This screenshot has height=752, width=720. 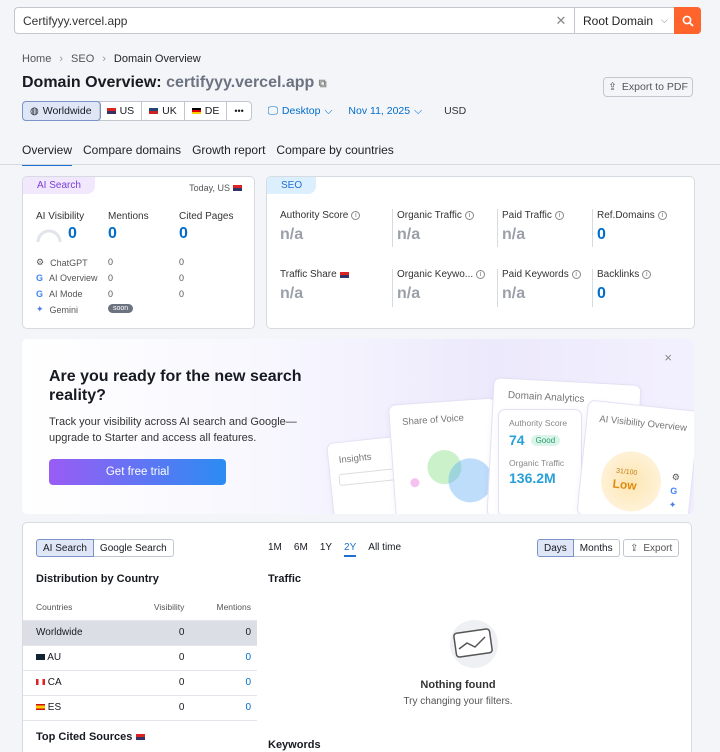 I want to click on traffic-share-value: n/a, so click(x=292, y=293).